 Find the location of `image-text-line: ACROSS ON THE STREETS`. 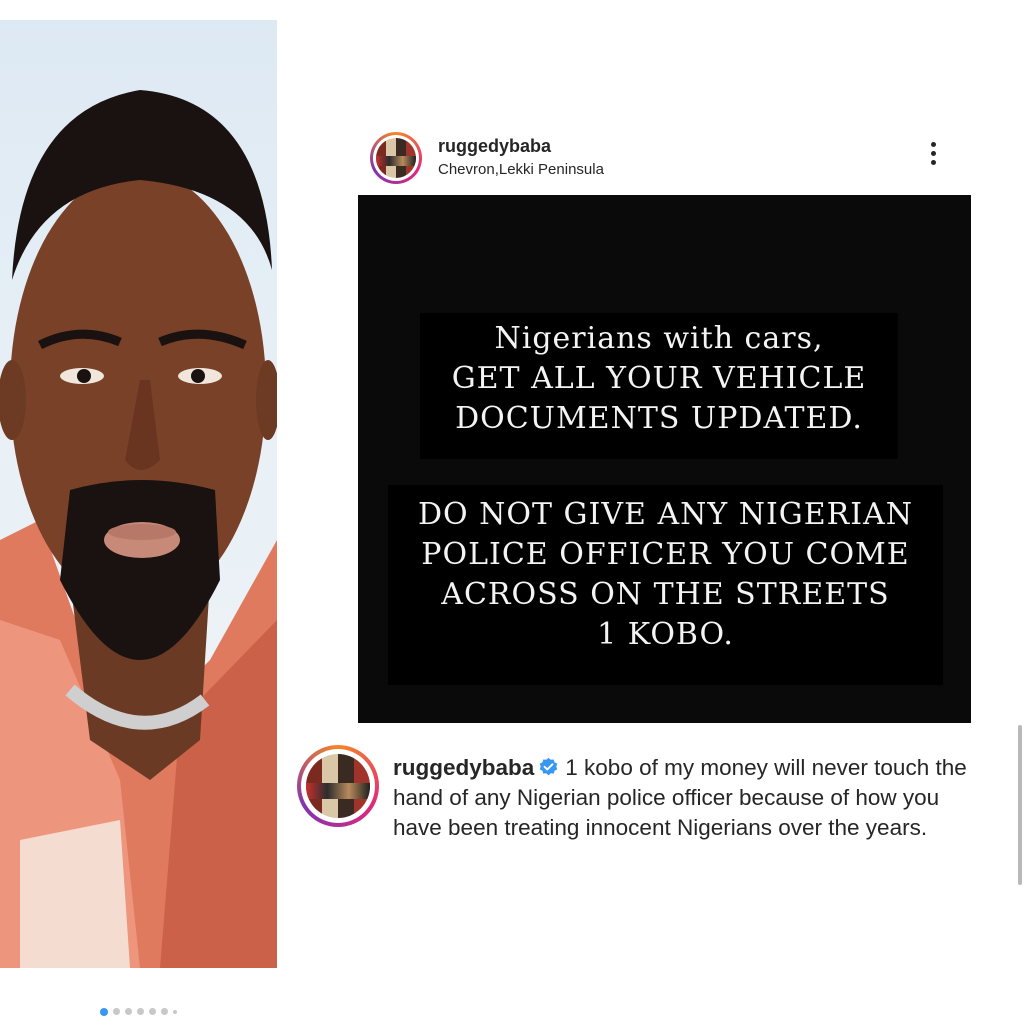

image-text-line: ACROSS ON THE STREETS is located at coordinates (665, 594).